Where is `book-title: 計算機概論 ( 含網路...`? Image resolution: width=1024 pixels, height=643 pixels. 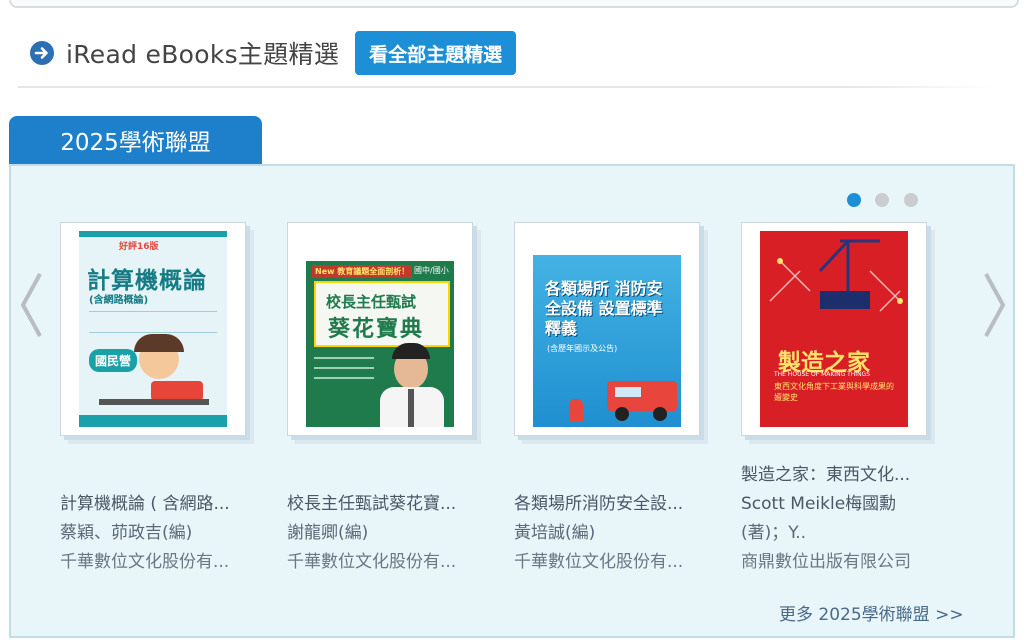
book-title: 計算機概論 ( 含網路... is located at coordinates (175, 504).